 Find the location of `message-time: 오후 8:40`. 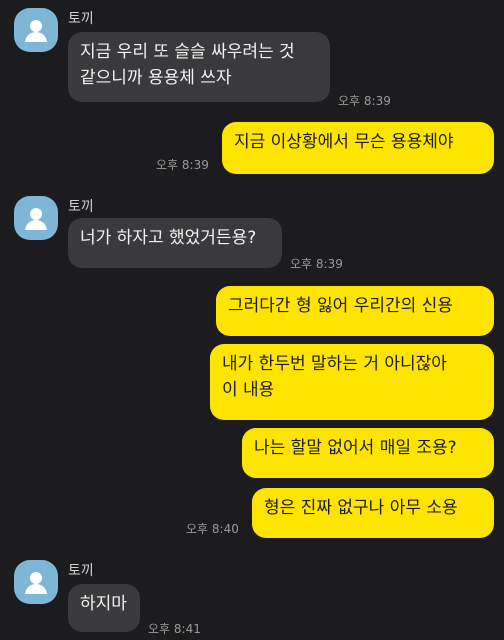

message-time: 오후 8:40 is located at coordinates (212, 529).